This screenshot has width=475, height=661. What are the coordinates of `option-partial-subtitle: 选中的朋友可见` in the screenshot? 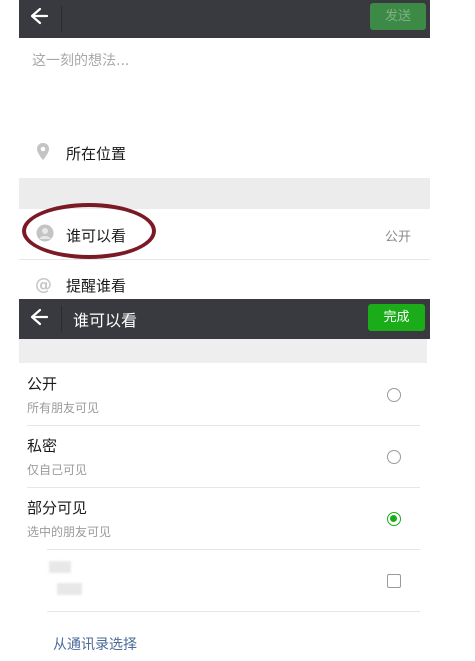 It's located at (69, 532).